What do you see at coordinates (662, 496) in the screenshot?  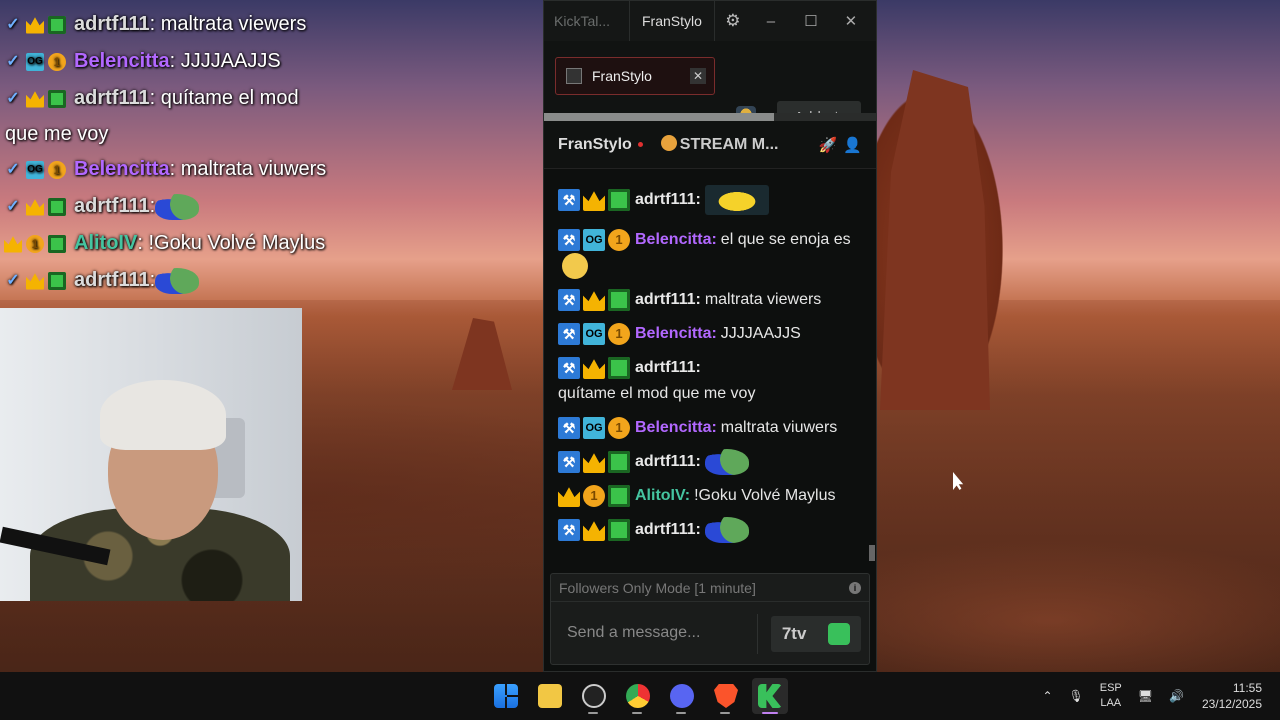 I see `message-username: AlitoIV:` at bounding box center [662, 496].